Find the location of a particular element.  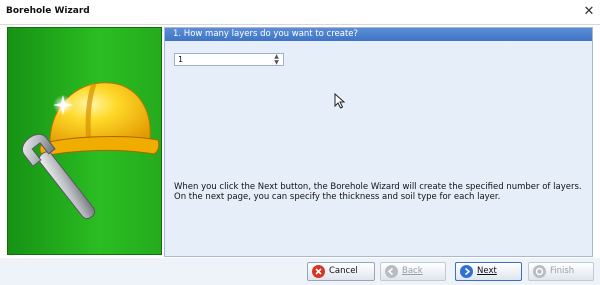

back-button: Back is located at coordinates (413, 271).